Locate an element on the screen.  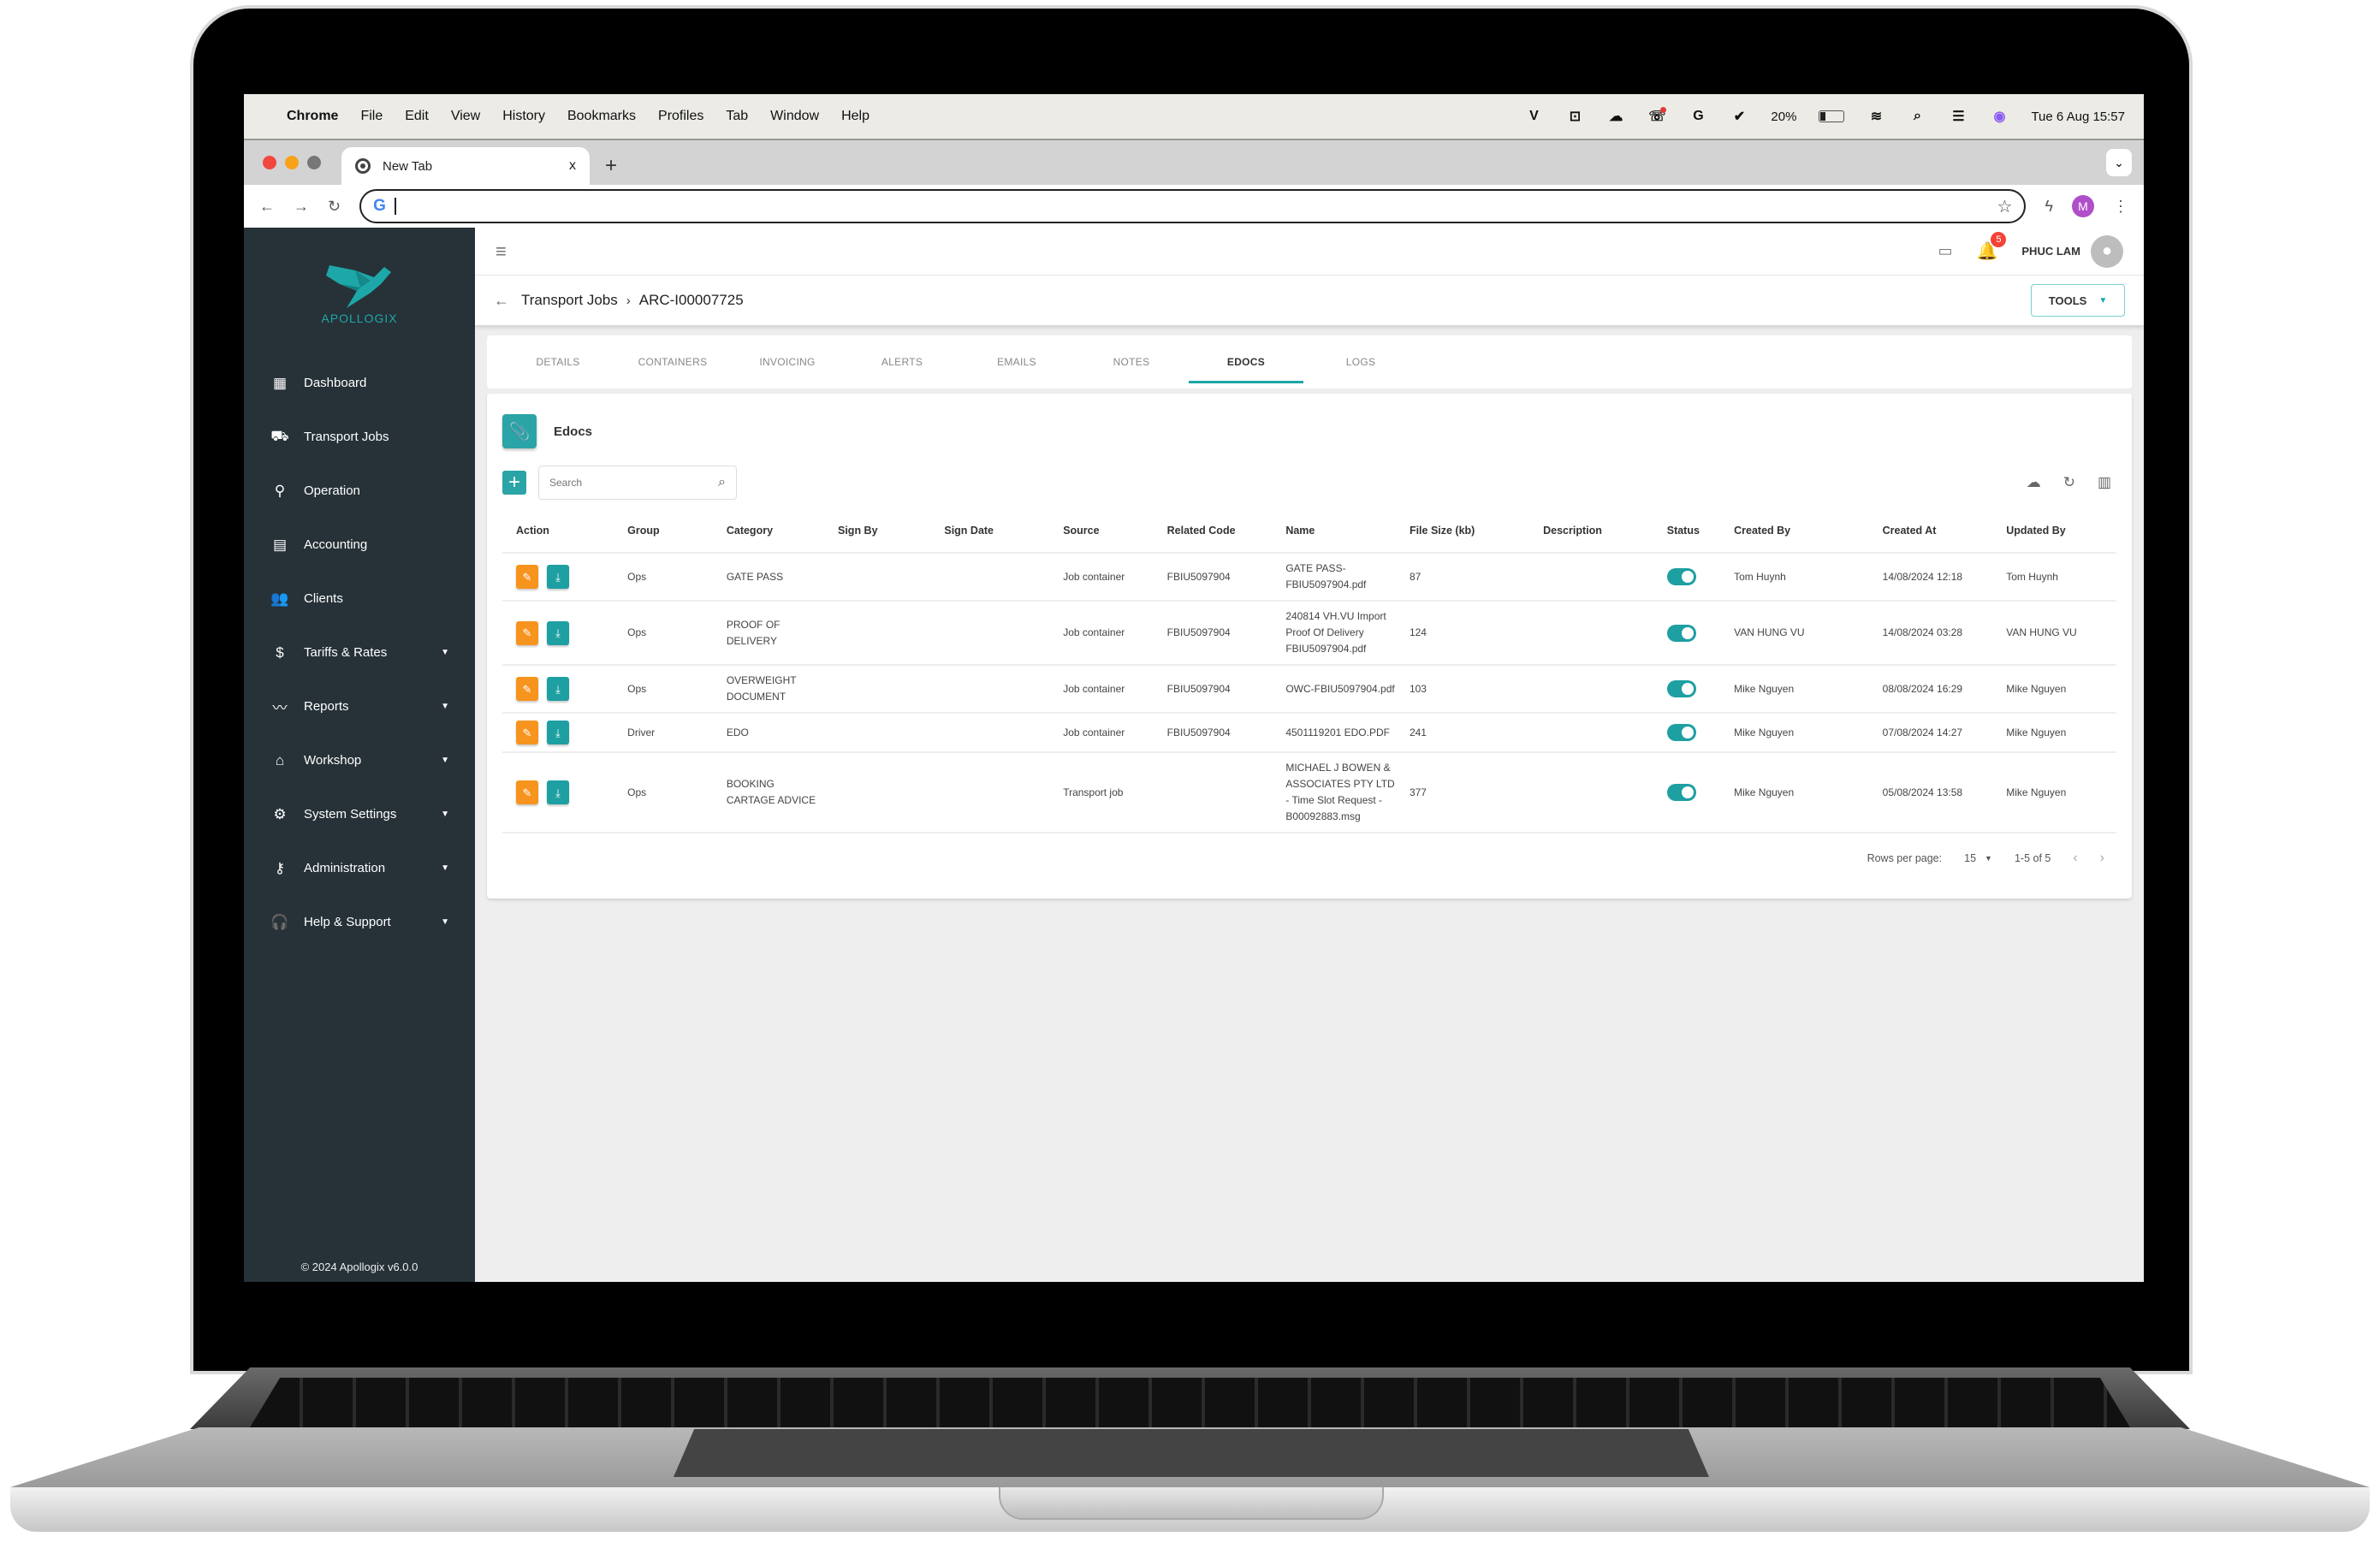
sidebar-item-reports: 〰 Reports ▼ is located at coordinates (359, 706).